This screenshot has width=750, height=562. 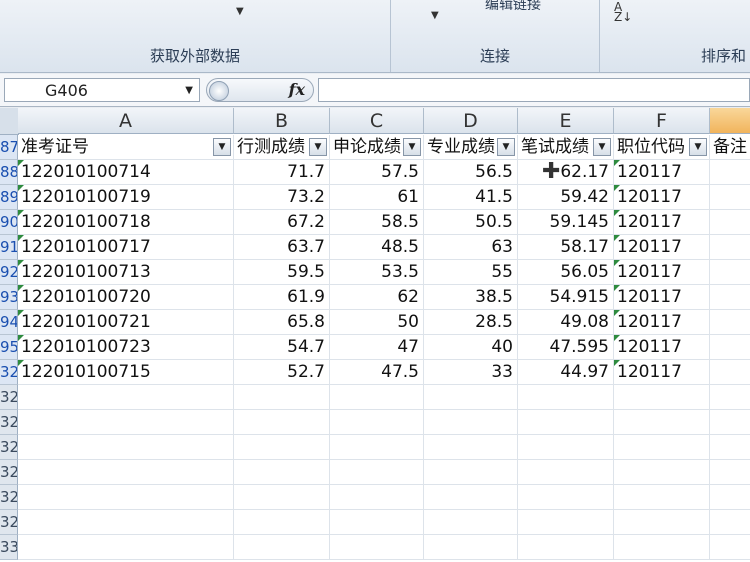 I want to click on cell-b: 61.9, so click(x=282, y=297).